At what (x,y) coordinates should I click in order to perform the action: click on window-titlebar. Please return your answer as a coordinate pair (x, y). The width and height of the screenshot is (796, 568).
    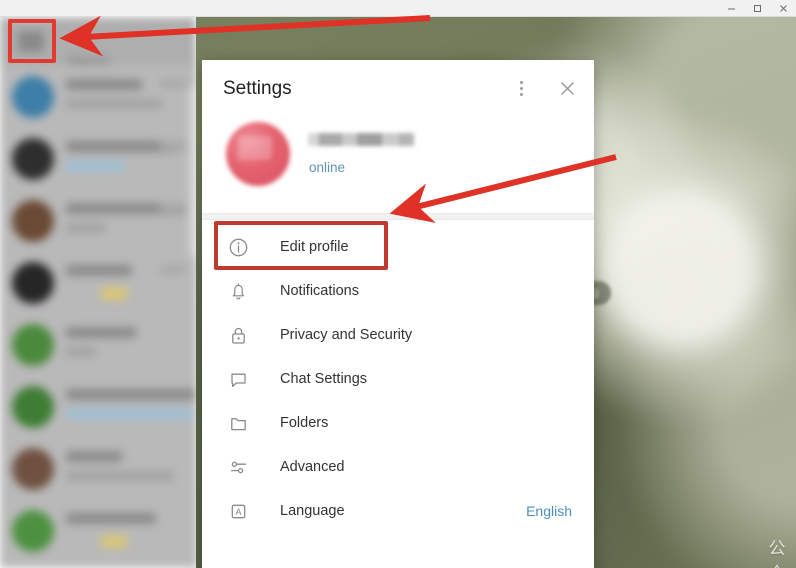
    Looking at the image, I should click on (398, 8).